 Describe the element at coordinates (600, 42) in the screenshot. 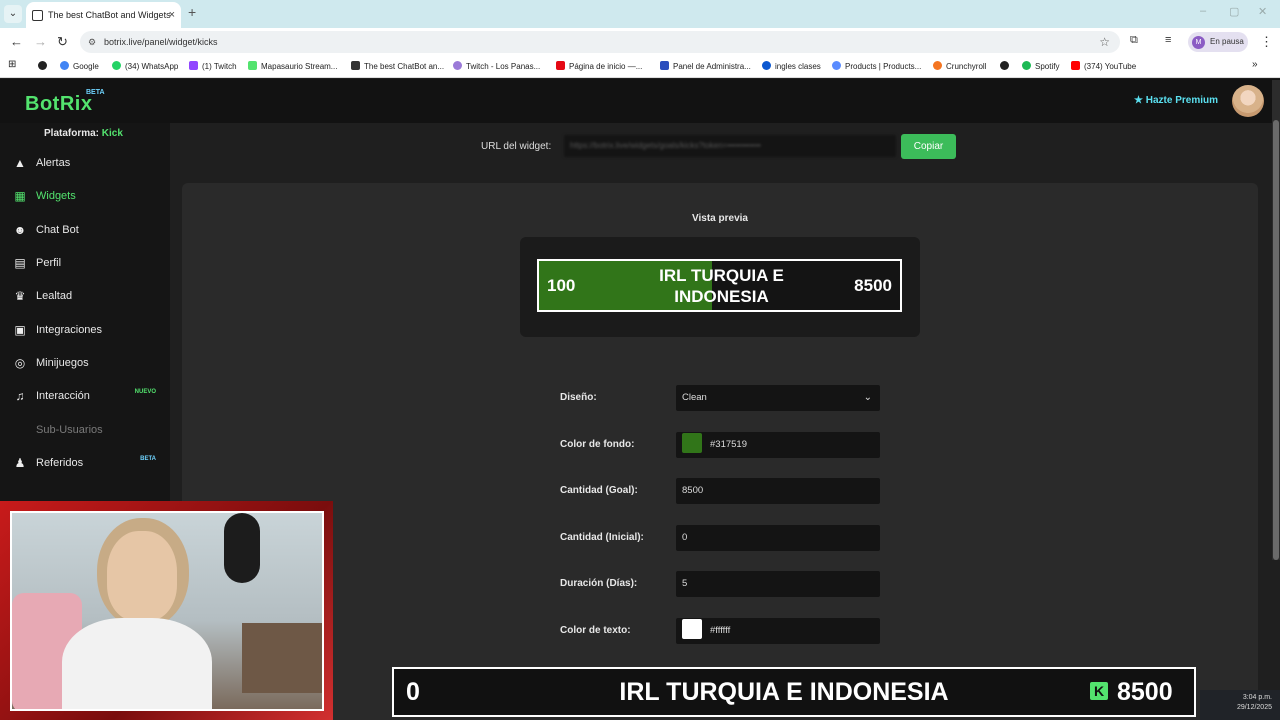

I see `address-bar: ⚙ botrix.live/panel/widget/kicks ☆` at that location.